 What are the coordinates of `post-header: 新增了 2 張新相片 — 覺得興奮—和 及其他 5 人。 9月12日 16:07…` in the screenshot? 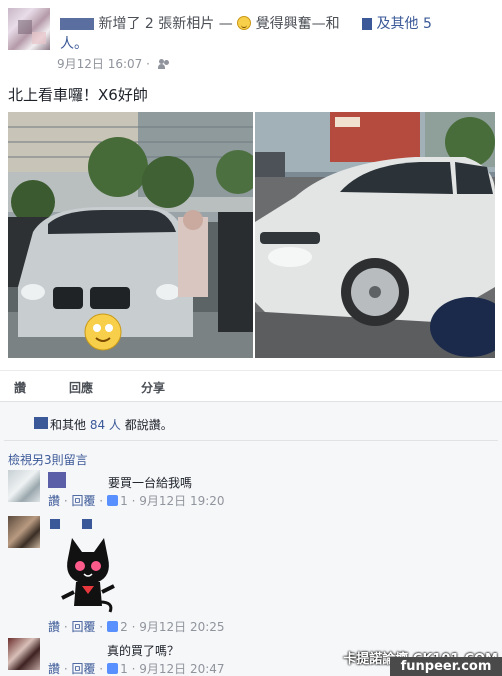 It's located at (251, 40).